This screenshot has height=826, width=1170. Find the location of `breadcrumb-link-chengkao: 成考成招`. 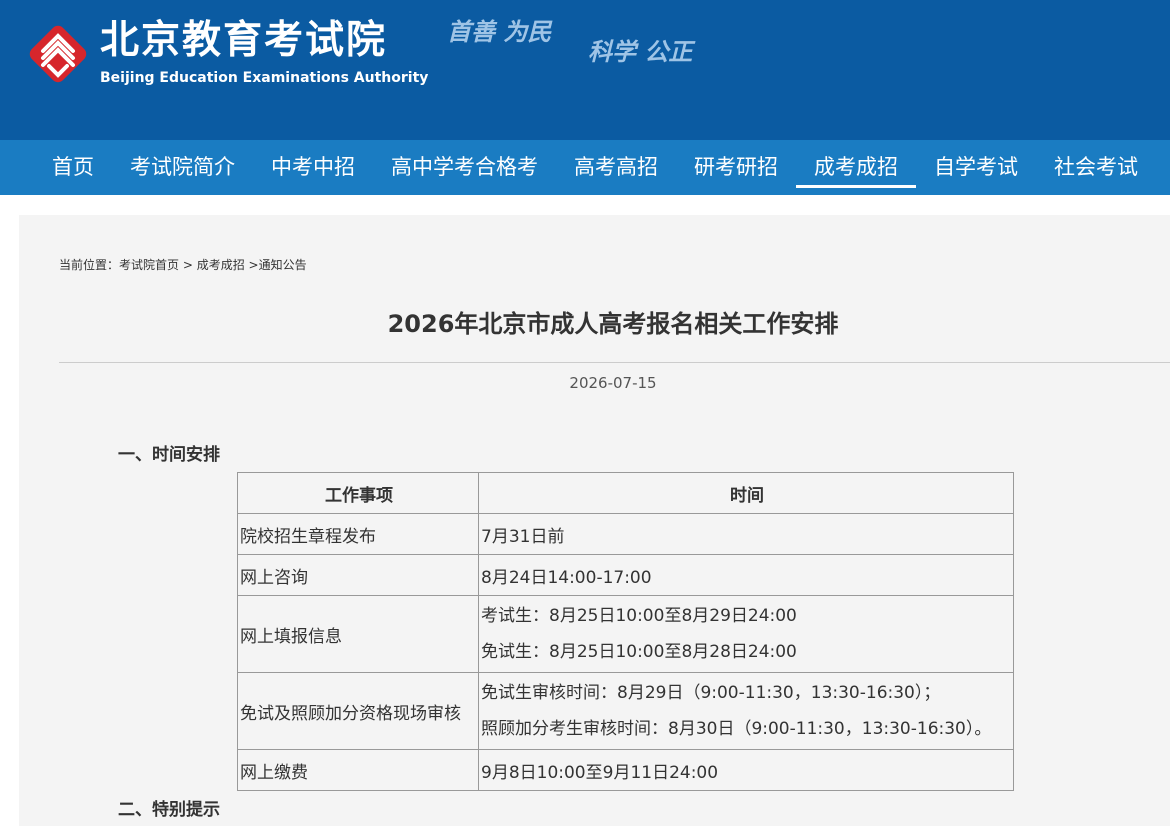

breadcrumb-link-chengkao: 成考成招 is located at coordinates (221, 265).